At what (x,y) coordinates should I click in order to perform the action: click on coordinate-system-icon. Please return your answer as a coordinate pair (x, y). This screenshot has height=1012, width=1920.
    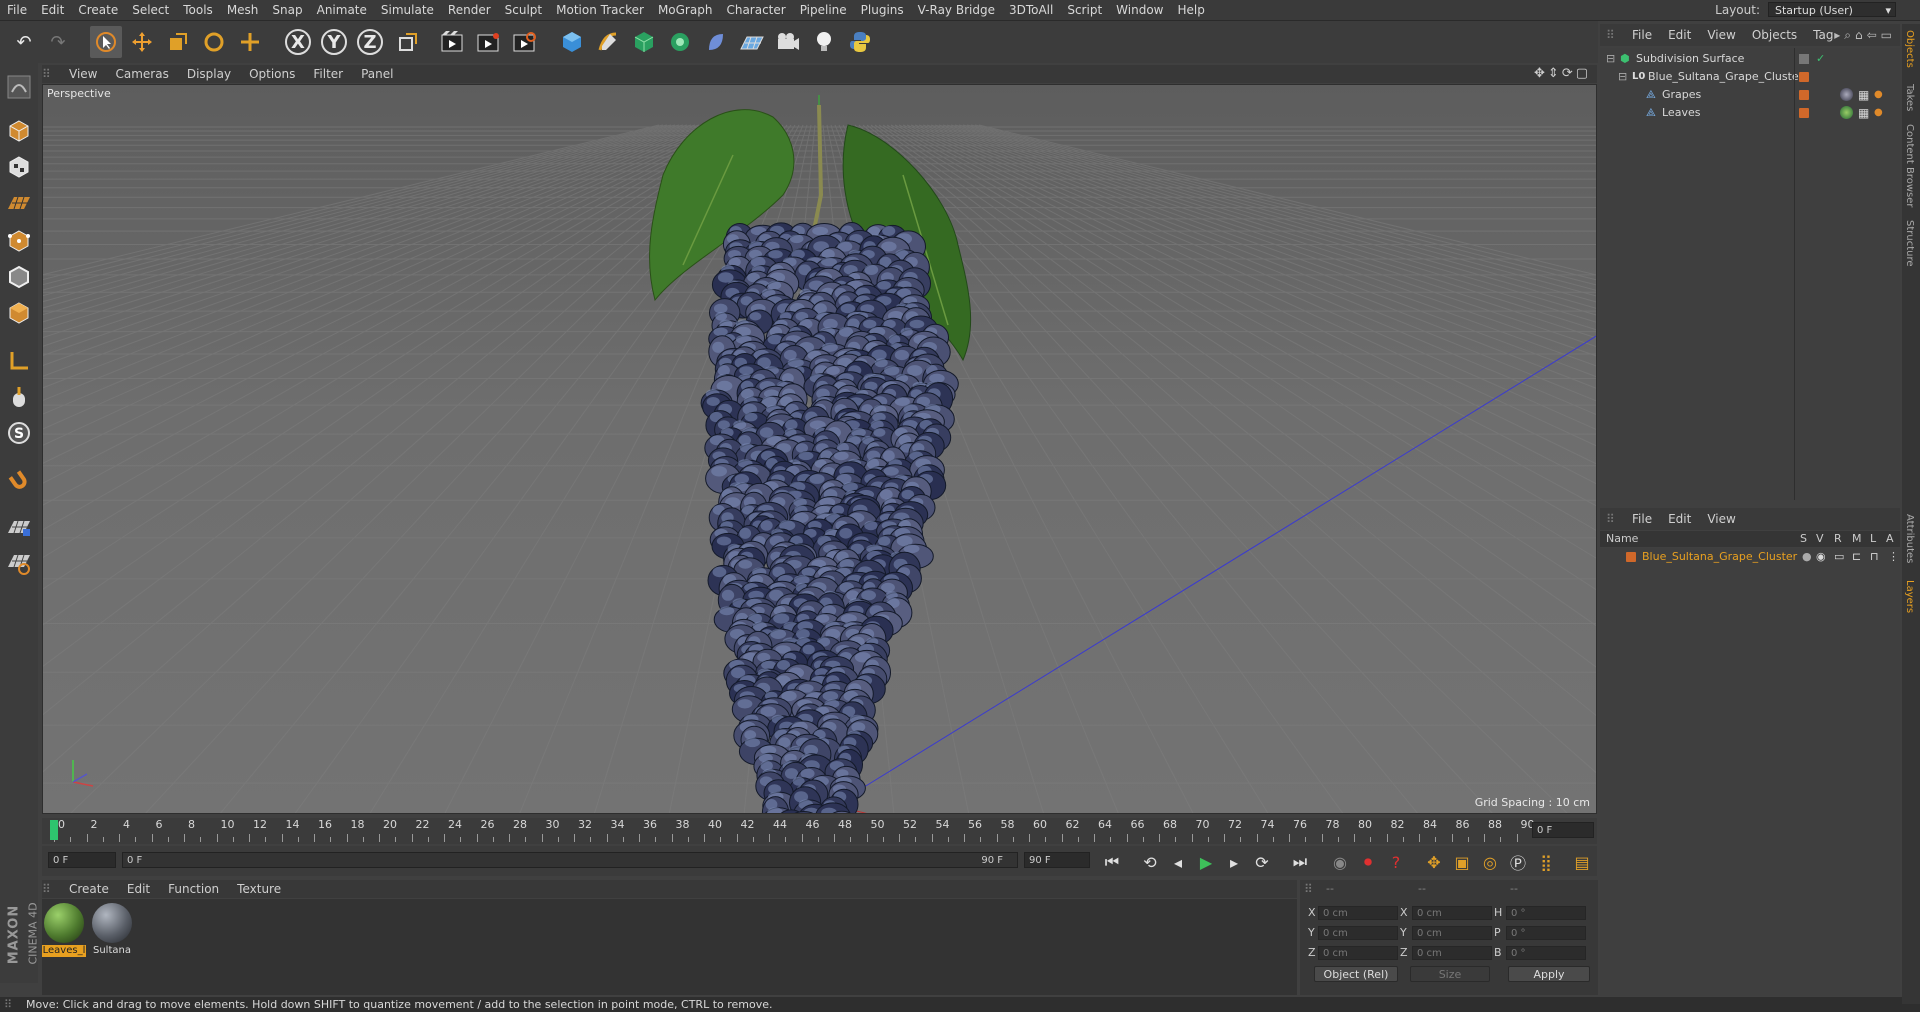
    Looking at the image, I should click on (408, 42).